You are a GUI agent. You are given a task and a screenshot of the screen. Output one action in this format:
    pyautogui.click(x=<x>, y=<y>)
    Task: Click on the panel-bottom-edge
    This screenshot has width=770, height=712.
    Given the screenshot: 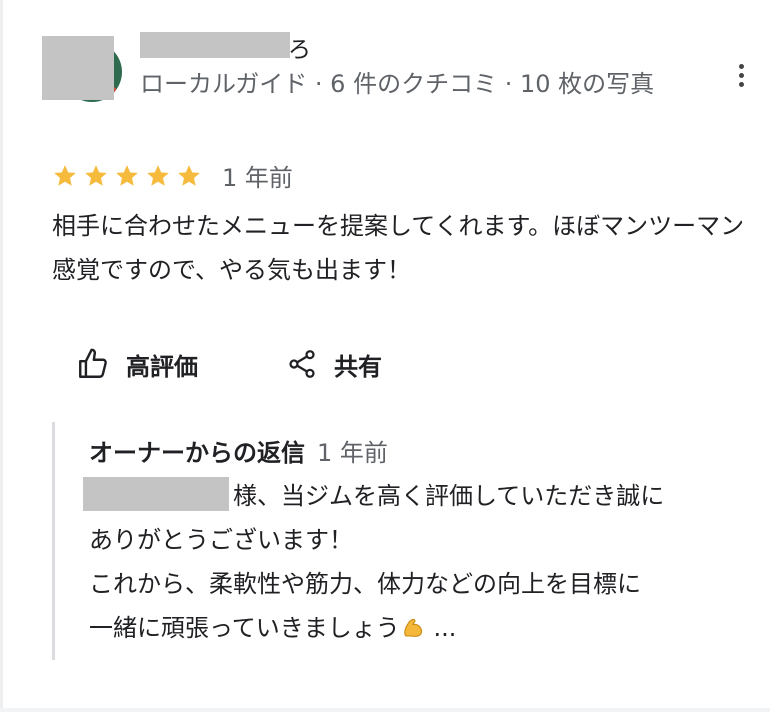 What is the action you would take?
    pyautogui.click(x=385, y=710)
    